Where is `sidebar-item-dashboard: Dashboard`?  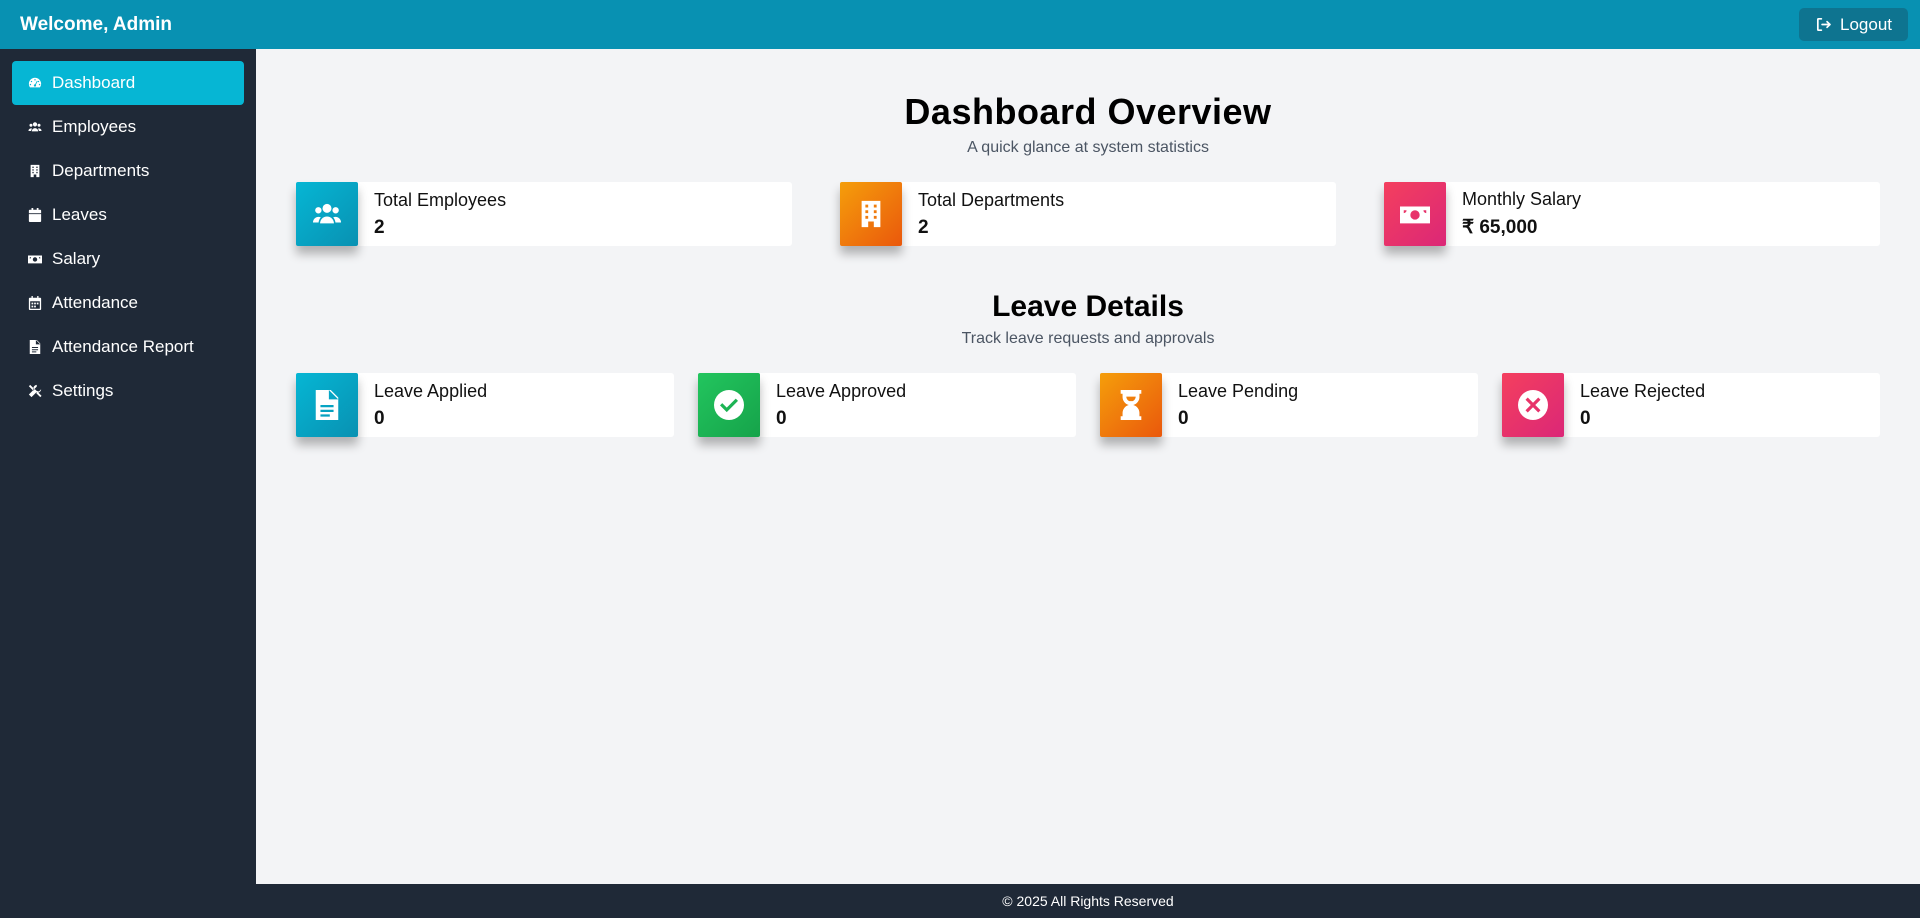
sidebar-item-dashboard: Dashboard is located at coordinates (128, 83).